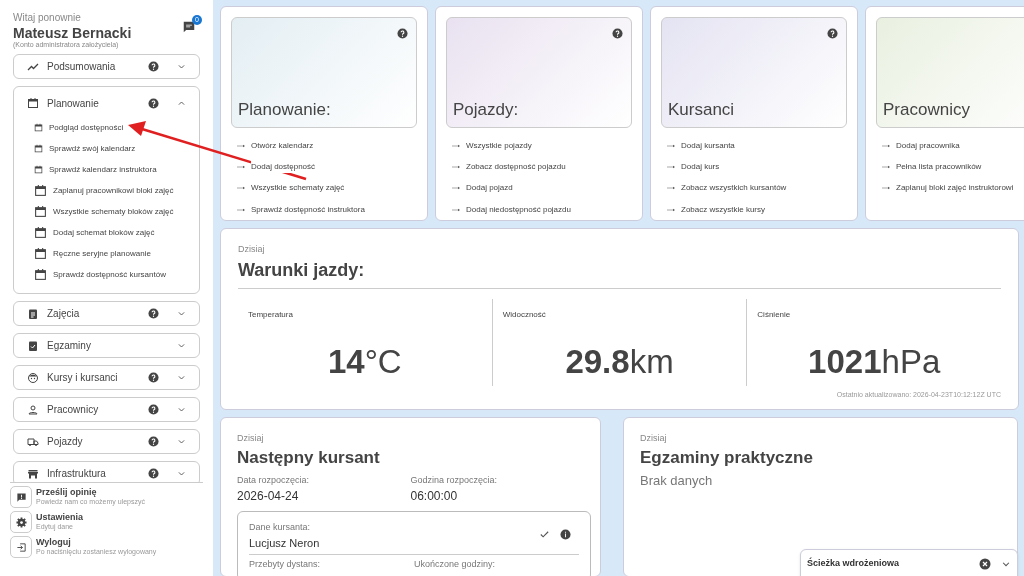 The image size is (1024, 576). I want to click on logout-icon, so click(21, 547).